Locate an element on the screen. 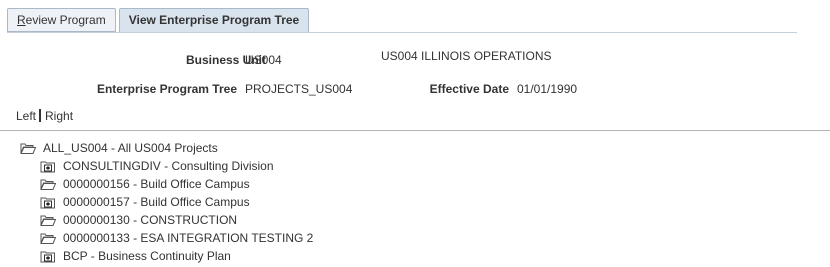 The image size is (830, 267). tree-node: 0000000157 - Build Office Campus is located at coordinates (145, 202).